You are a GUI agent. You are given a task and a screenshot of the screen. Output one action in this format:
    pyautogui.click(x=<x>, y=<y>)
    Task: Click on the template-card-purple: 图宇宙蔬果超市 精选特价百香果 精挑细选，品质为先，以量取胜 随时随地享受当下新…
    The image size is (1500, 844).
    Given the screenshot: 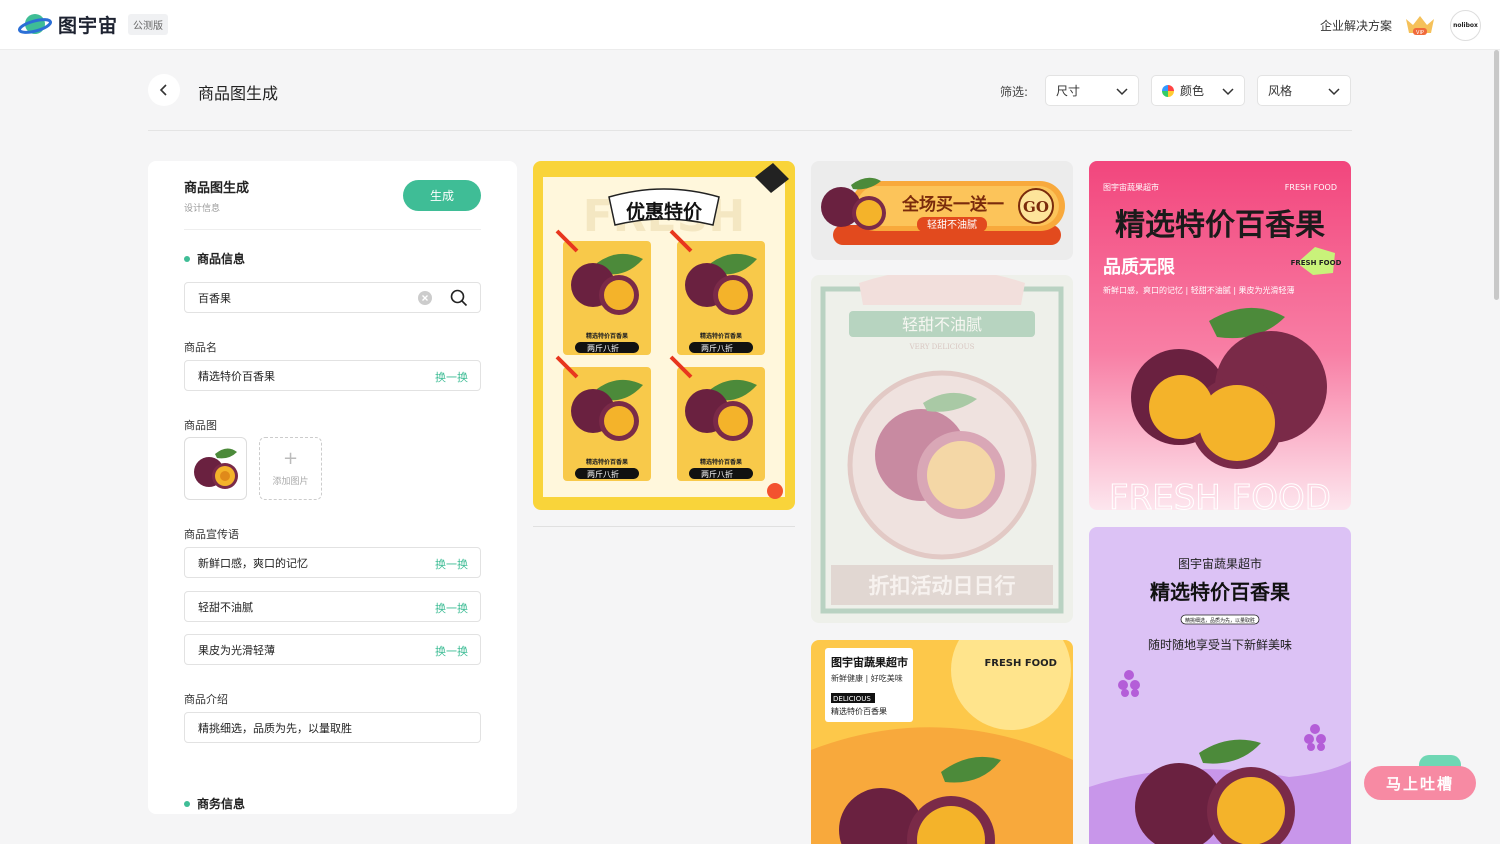 What is the action you would take?
    pyautogui.click(x=1220, y=685)
    